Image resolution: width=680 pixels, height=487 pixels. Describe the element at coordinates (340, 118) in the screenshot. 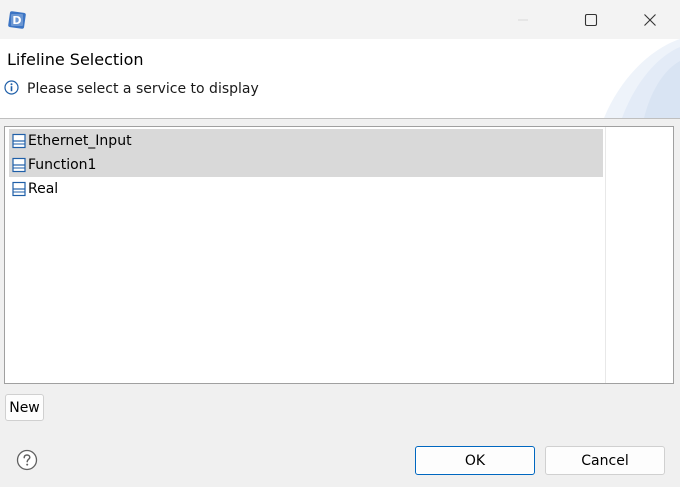

I see `header-separator` at that location.